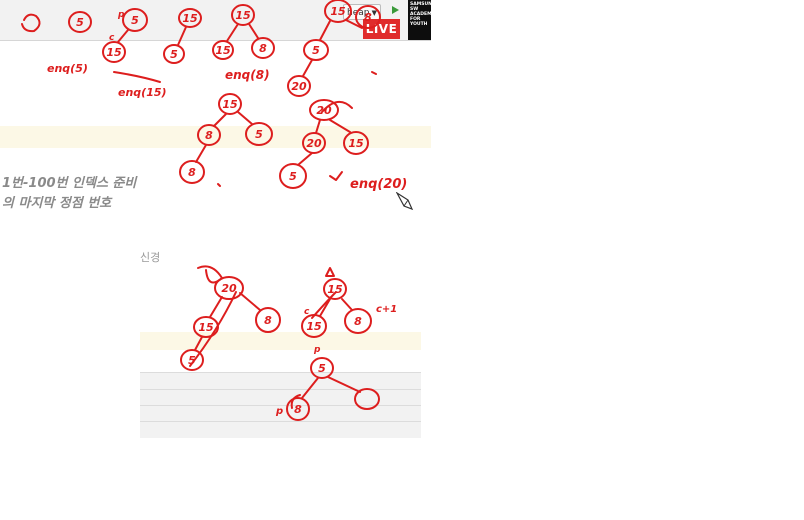 Image resolution: width=804 pixels, height=520 pixels. I want to click on enqueue-note: enq(5), so click(67, 68).